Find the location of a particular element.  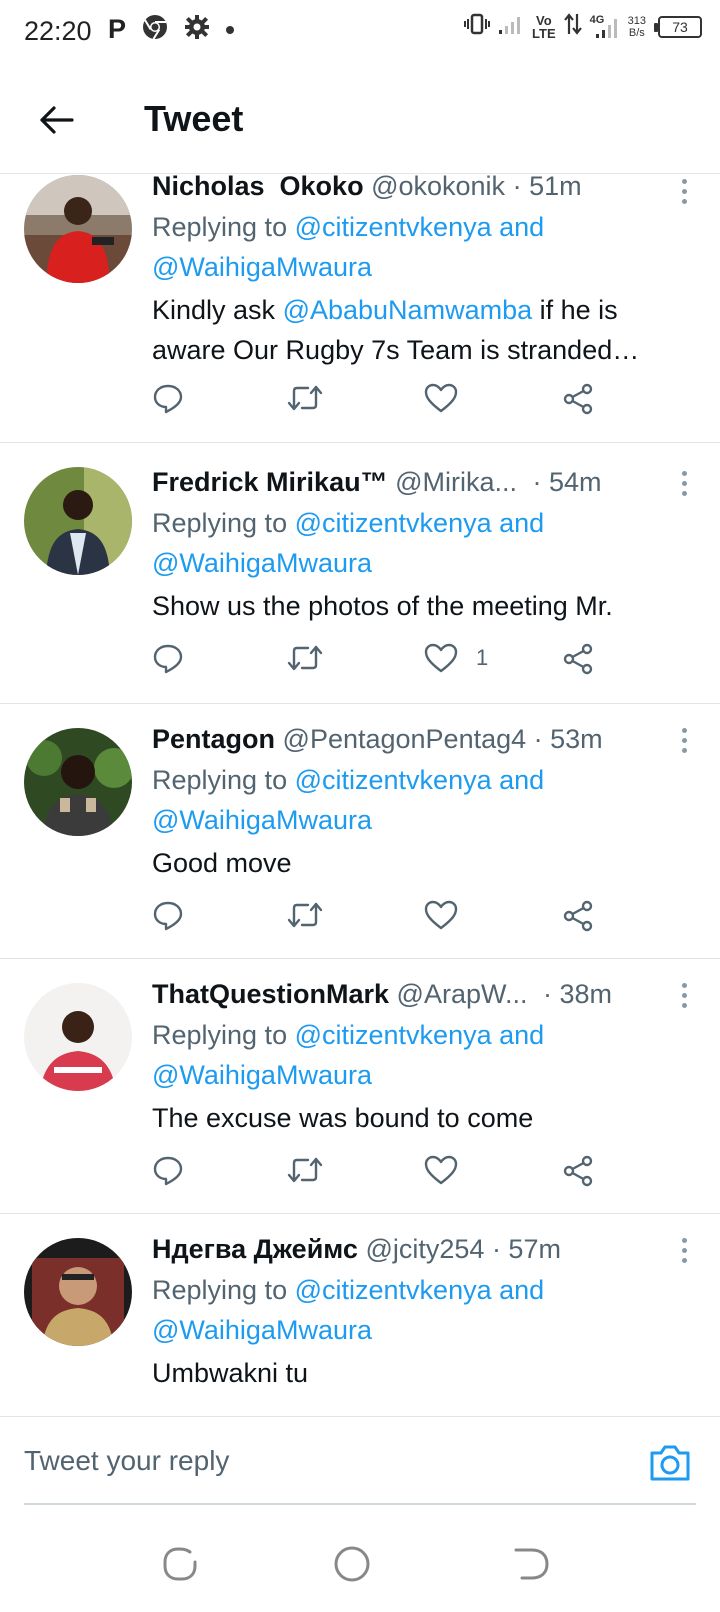

reply-input-underline is located at coordinates (360, 1504).